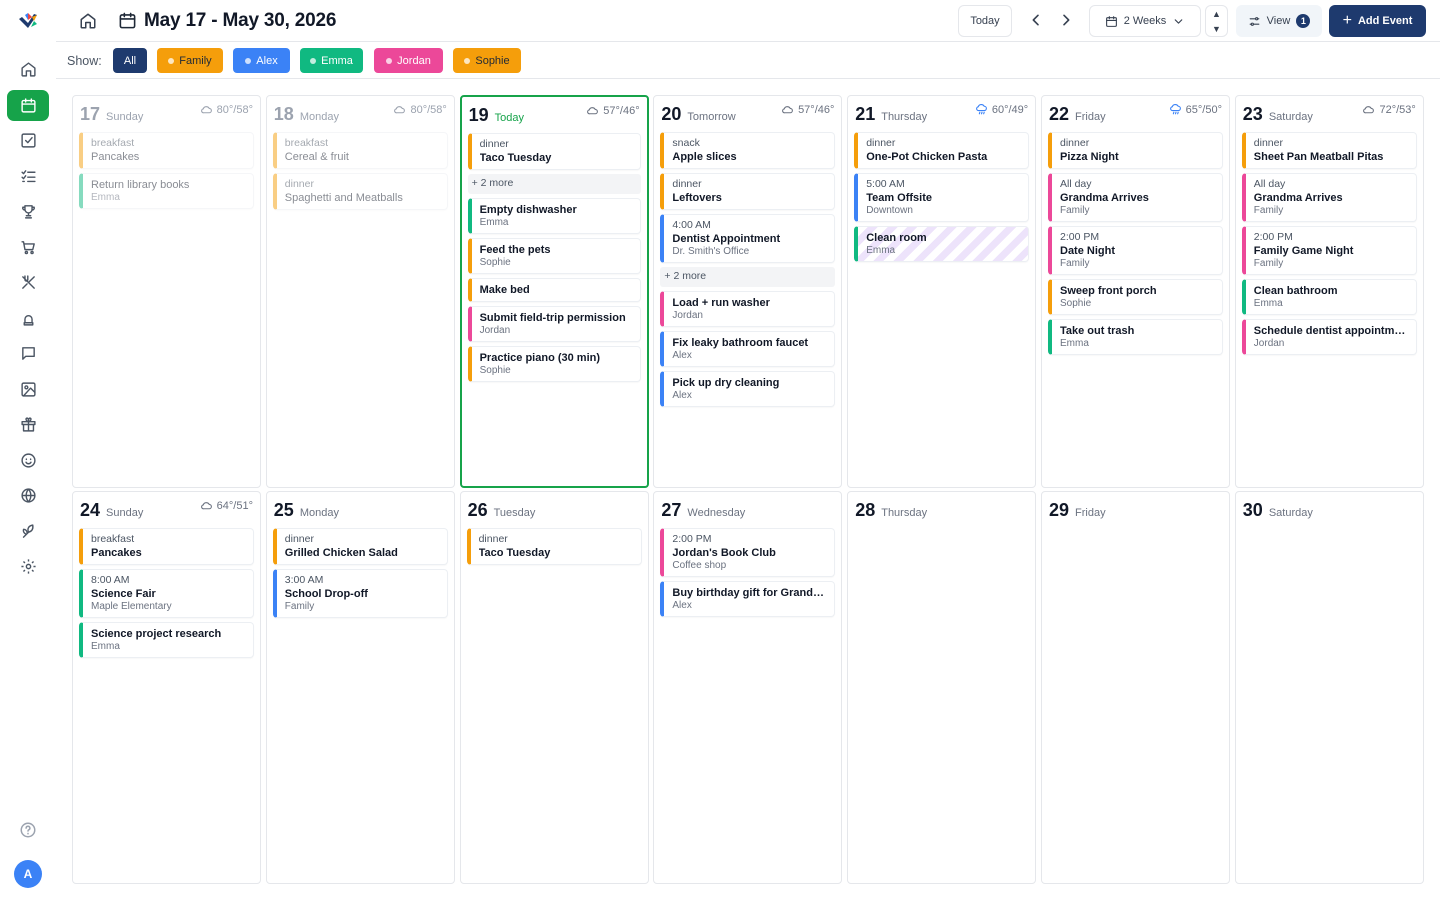 This screenshot has width=1440, height=900. What do you see at coordinates (166, 593) in the screenshot?
I see `event-card: 8:00 AM Science Fair Maple Elementary` at bounding box center [166, 593].